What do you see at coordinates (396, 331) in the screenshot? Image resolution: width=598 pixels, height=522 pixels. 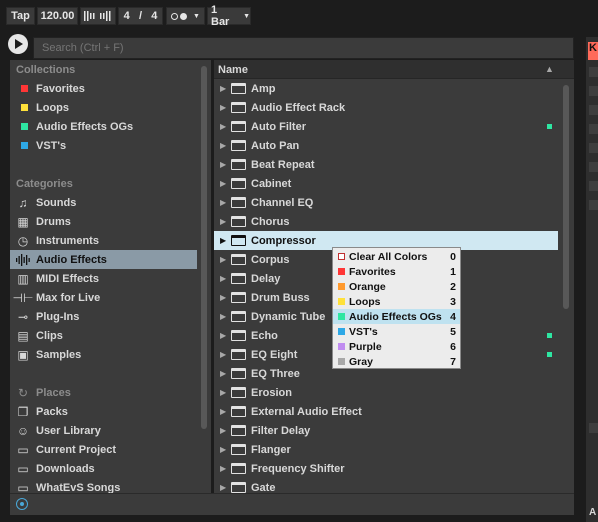 I see `menu-item: VST's 5` at bounding box center [396, 331].